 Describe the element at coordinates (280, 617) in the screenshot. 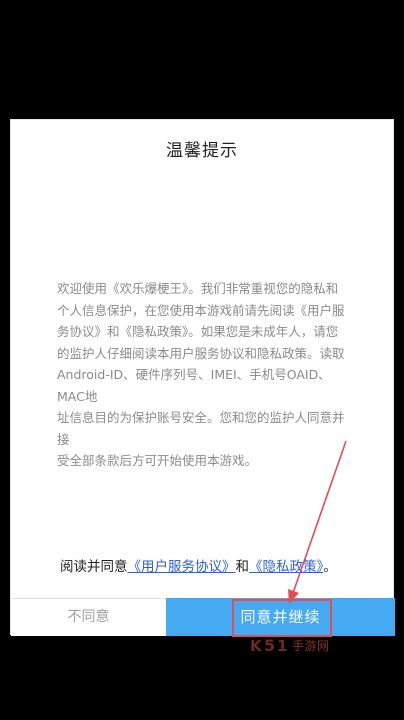

I see `agree-continue-button: 同意并继续` at that location.